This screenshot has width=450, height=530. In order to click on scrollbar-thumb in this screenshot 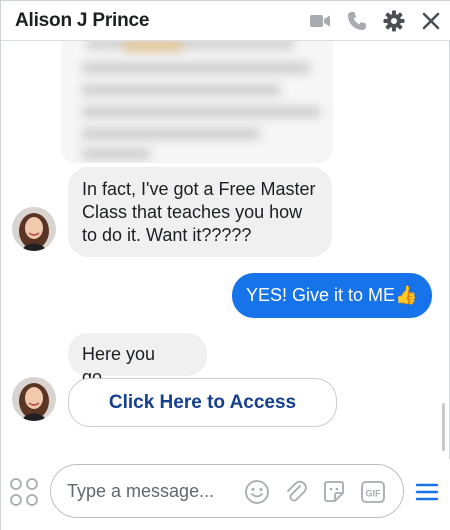, I will do `click(443, 427)`.